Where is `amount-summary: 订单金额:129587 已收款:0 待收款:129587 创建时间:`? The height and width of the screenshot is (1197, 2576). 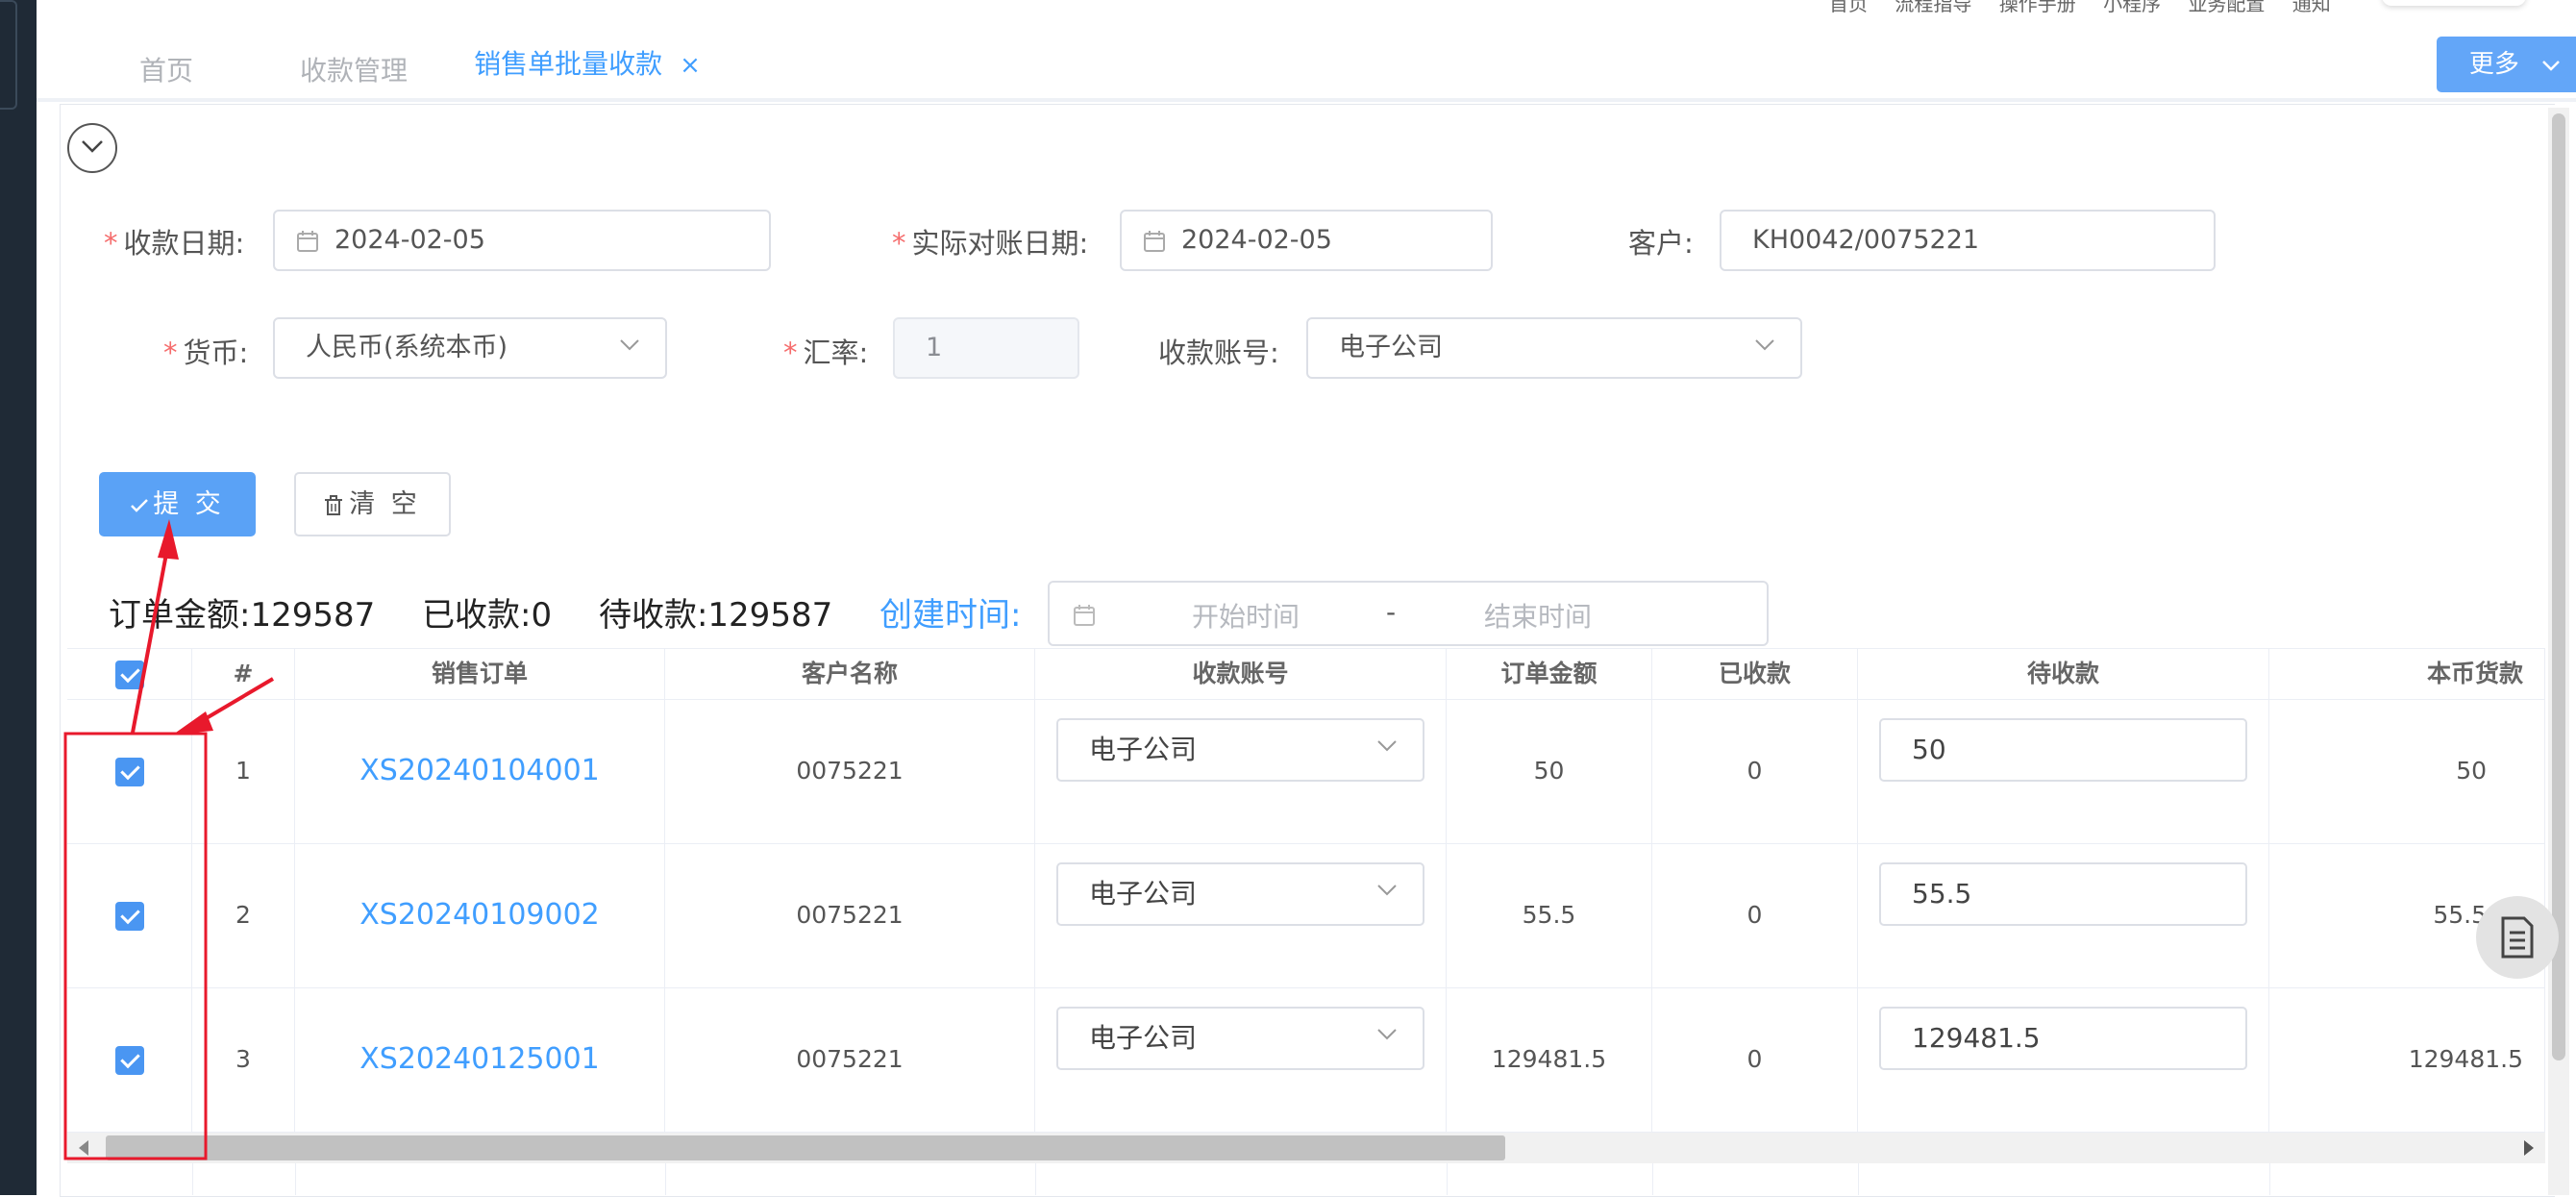
amount-summary: 订单金额:129587 已收款:0 待收款:129587 创建时间: is located at coordinates (566, 612).